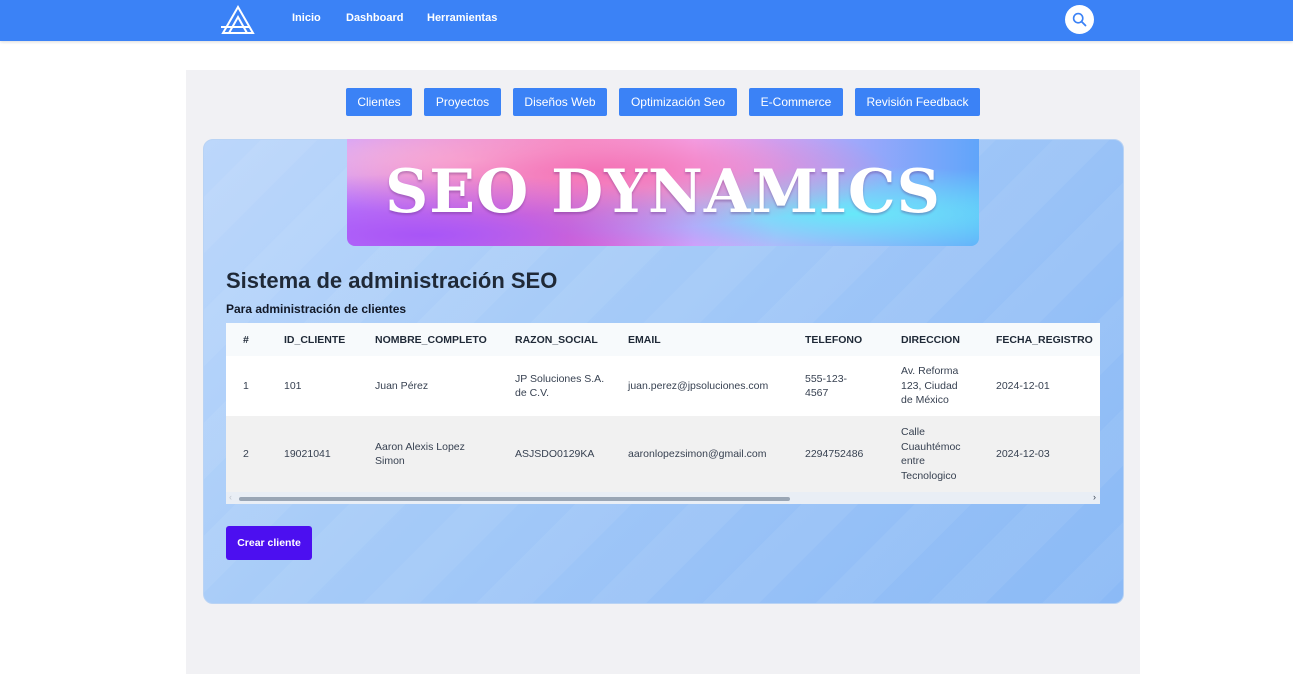 This screenshot has width=1293, height=674. Describe the element at coordinates (555, 453) in the screenshot. I see `cell-razon-social: ASJSDO0129KA` at that location.